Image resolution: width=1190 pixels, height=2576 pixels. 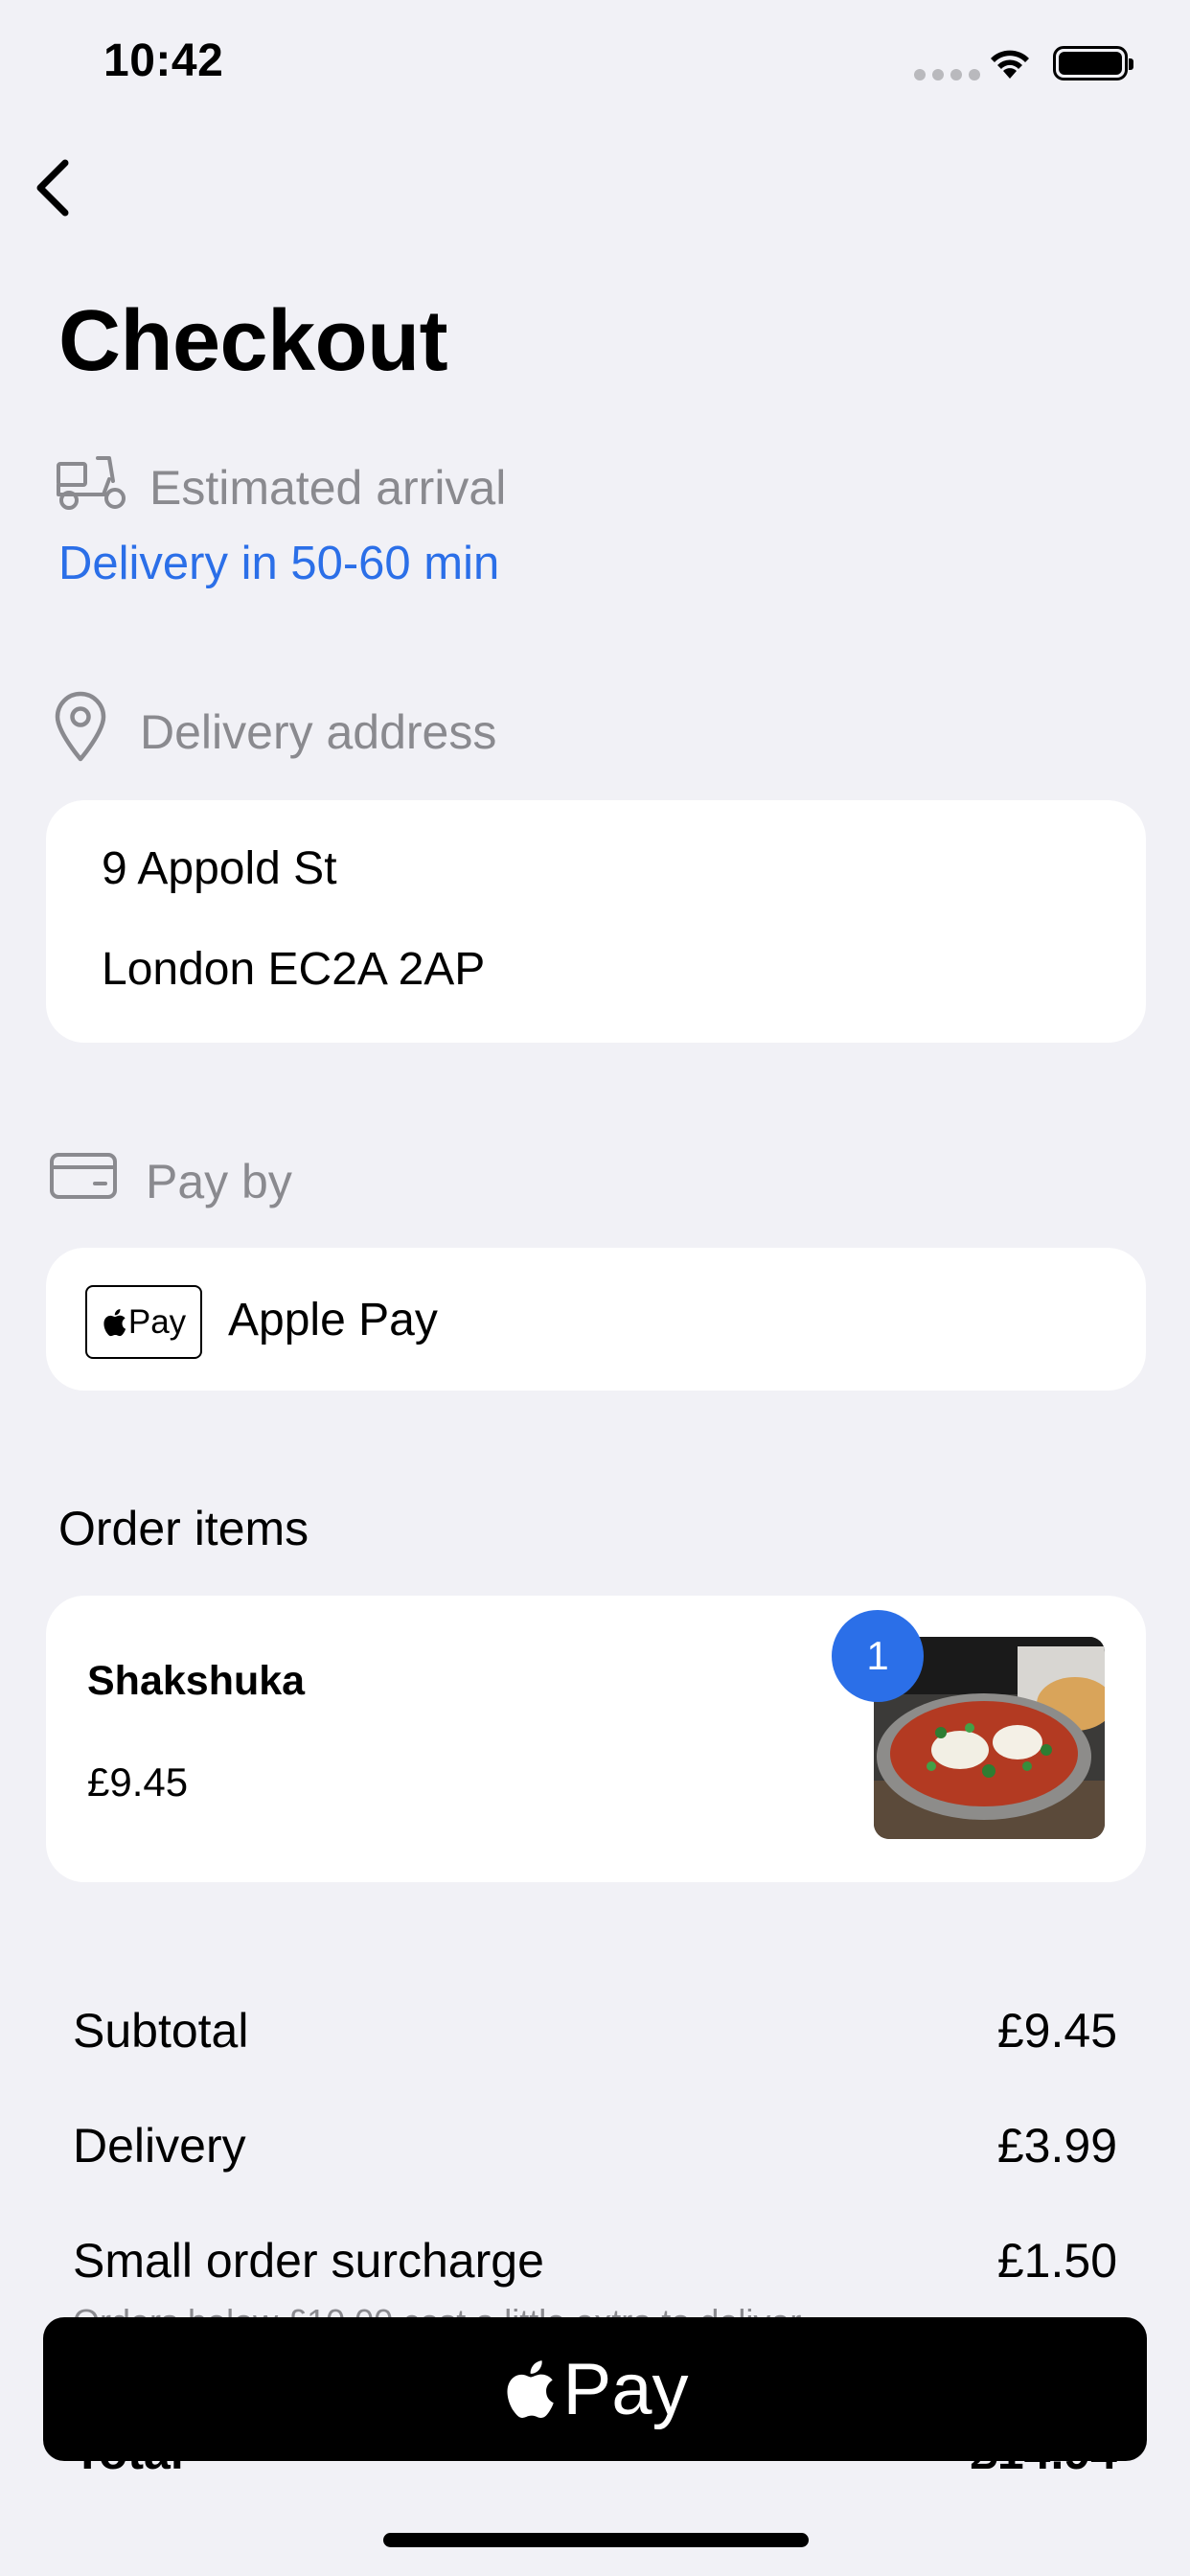 I want to click on address-line-1: 9 Appold St, so click(x=220, y=868).